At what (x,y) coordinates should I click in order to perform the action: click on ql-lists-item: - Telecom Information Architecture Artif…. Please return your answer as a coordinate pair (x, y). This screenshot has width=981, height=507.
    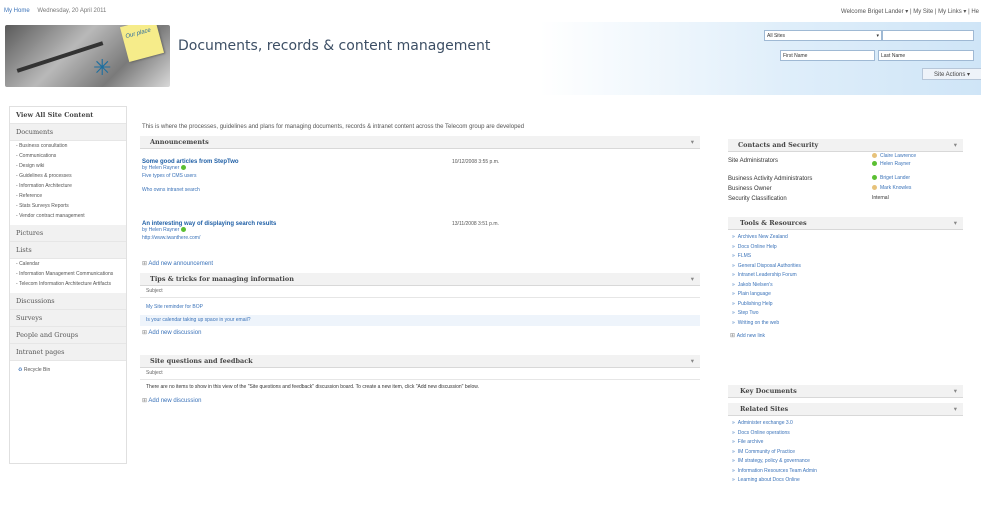
    Looking at the image, I should click on (68, 284).